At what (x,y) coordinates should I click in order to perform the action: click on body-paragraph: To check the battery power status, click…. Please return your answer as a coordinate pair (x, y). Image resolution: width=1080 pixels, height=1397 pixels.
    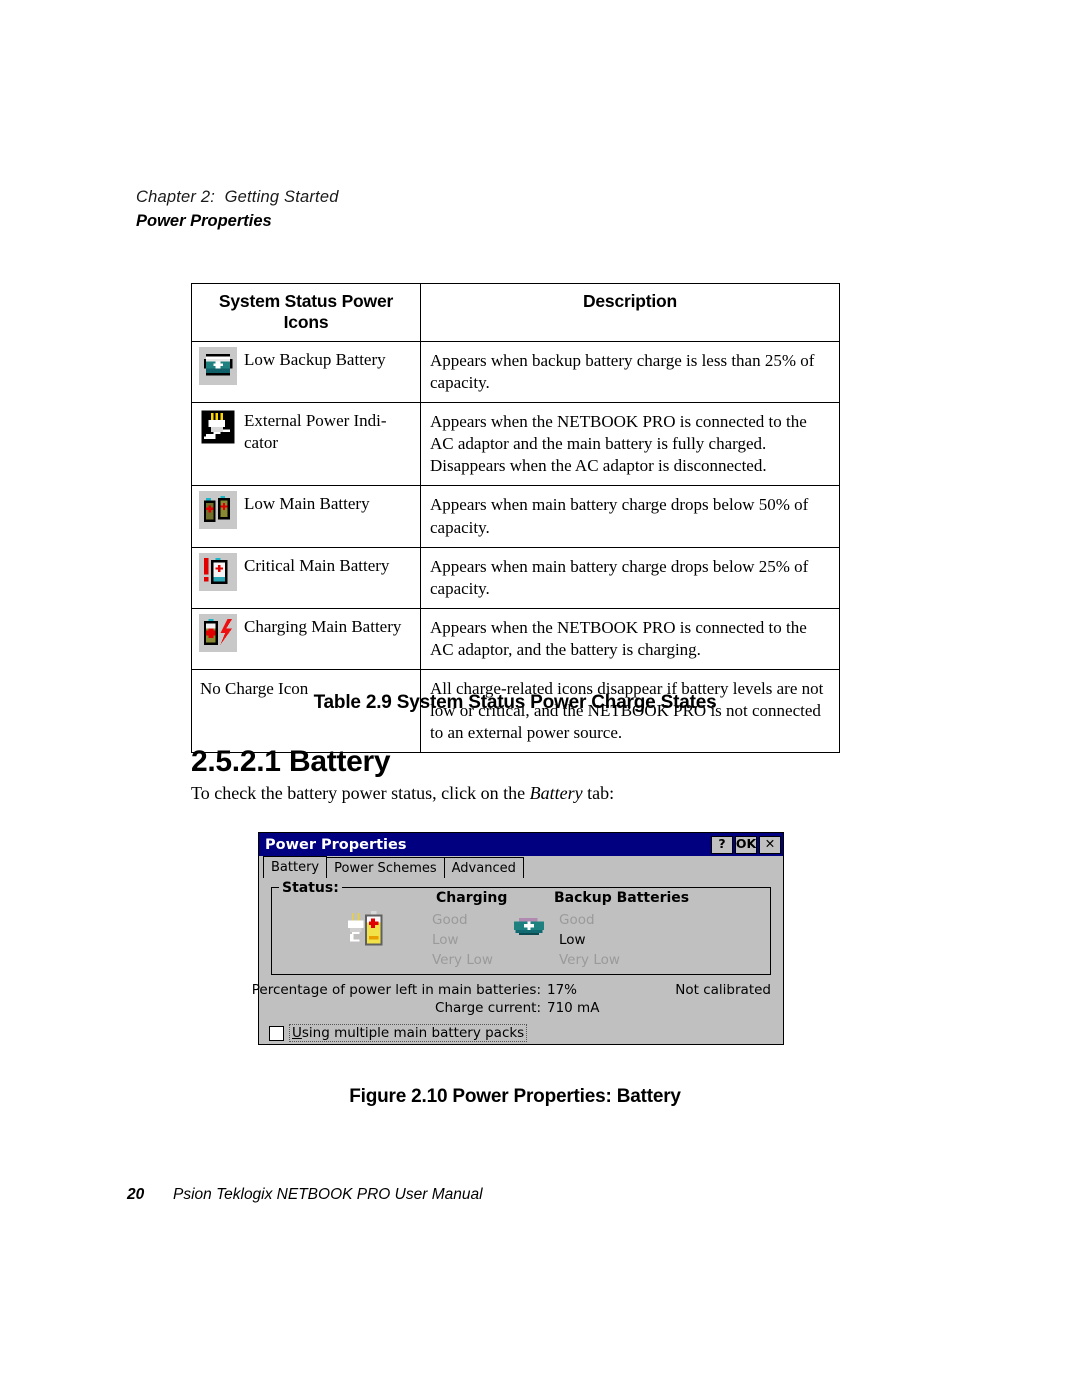
    Looking at the image, I should click on (521, 793).